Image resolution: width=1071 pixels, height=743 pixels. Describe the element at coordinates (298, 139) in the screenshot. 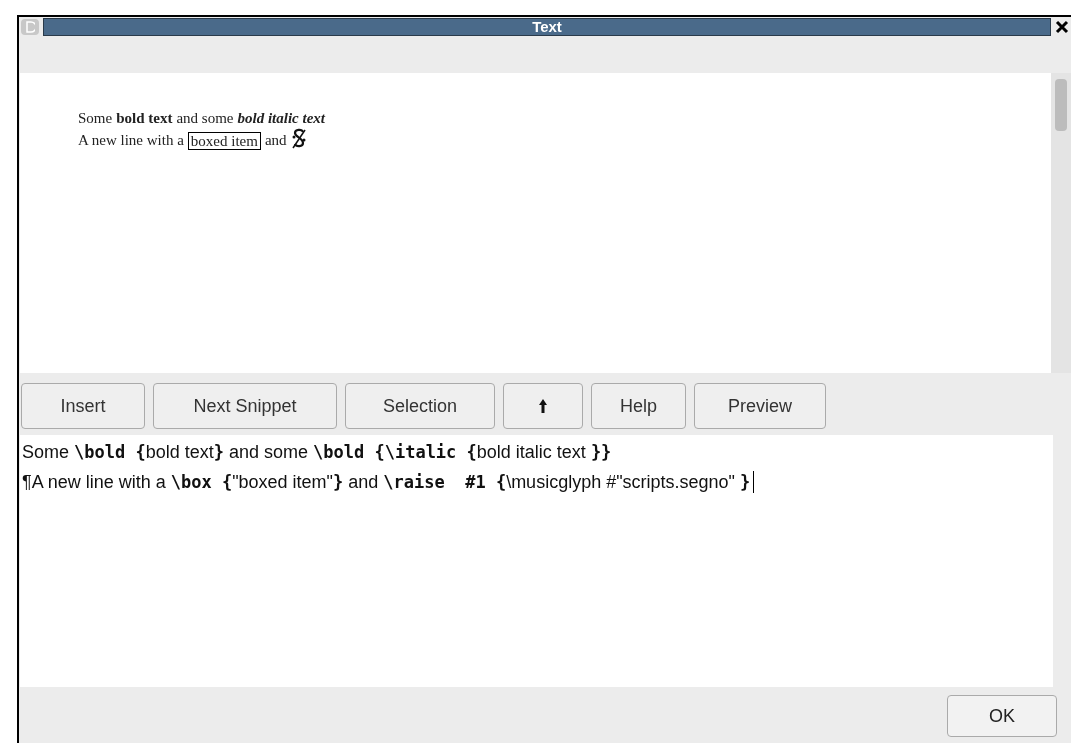

I see `segno-icon` at that location.